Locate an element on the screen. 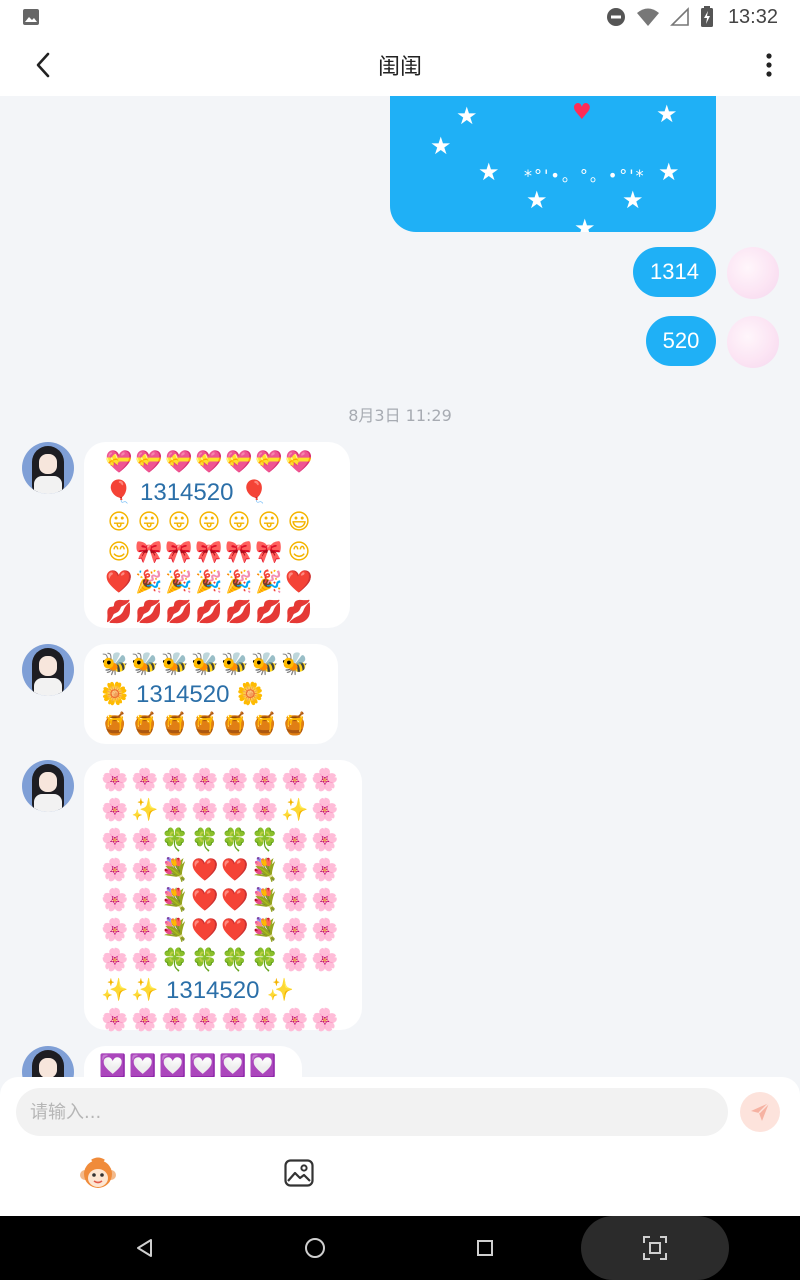 The width and height of the screenshot is (800, 1280). send-button is located at coordinates (760, 1112).